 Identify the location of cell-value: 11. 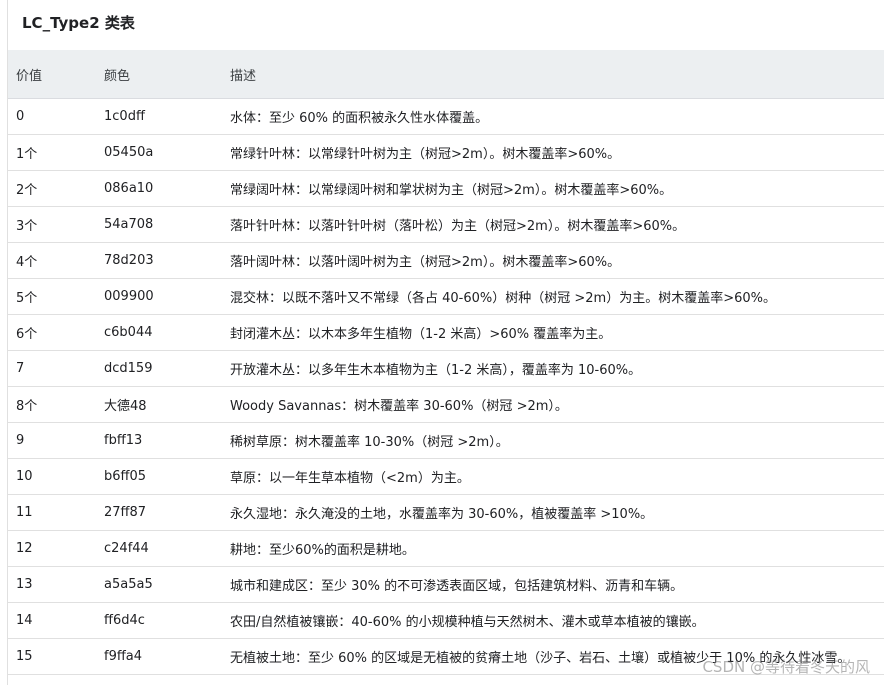
(52, 512).